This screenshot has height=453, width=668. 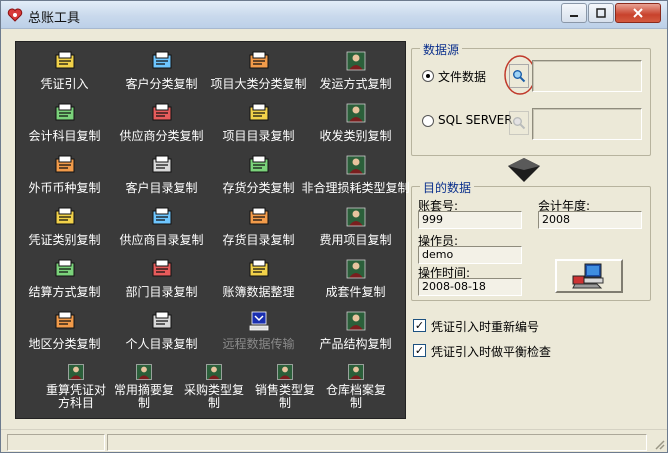 What do you see at coordinates (64, 112) in the screenshot?
I see `account-subject-icon` at bounding box center [64, 112].